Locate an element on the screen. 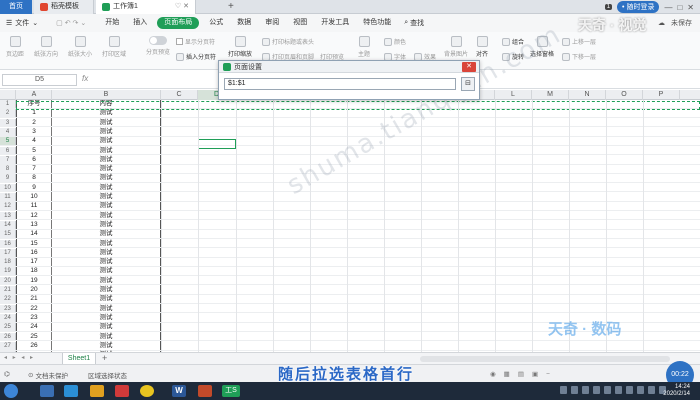  menu-item-developer: 开发工具 is located at coordinates (335, 23).